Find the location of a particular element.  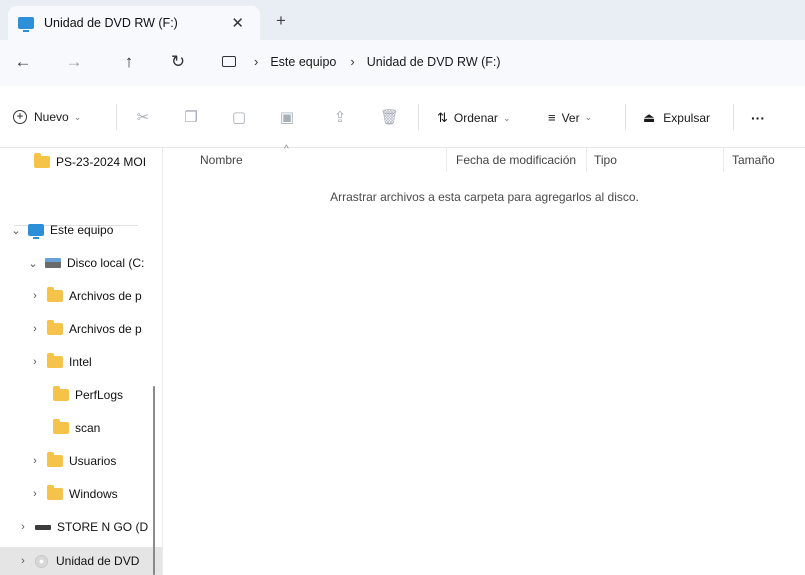

column-header-size: Tamaño is located at coordinates (753, 160).